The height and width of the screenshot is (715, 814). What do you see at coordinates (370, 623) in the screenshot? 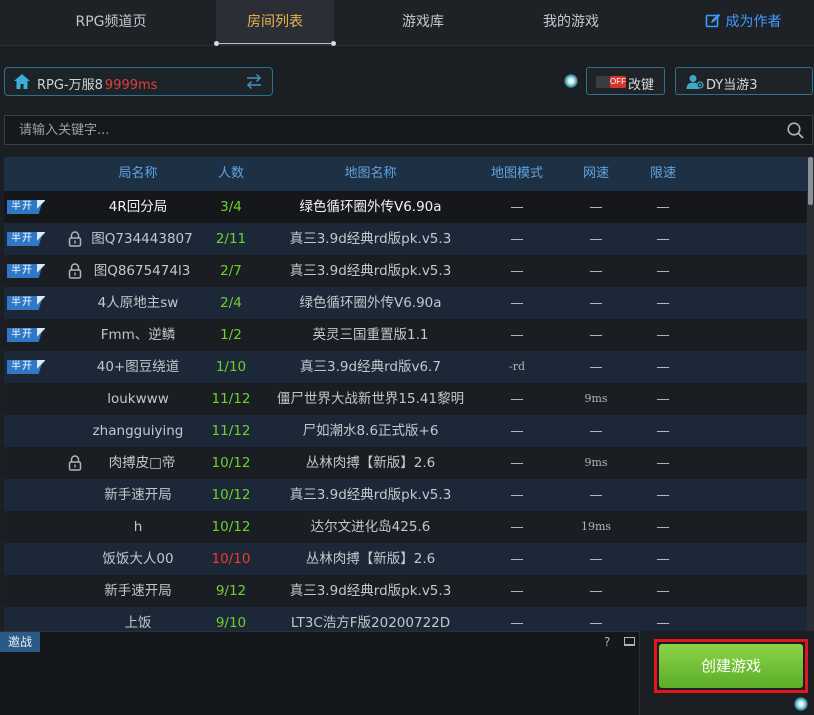
I see `map-name: LT3C浩方F版20200722D` at bounding box center [370, 623].